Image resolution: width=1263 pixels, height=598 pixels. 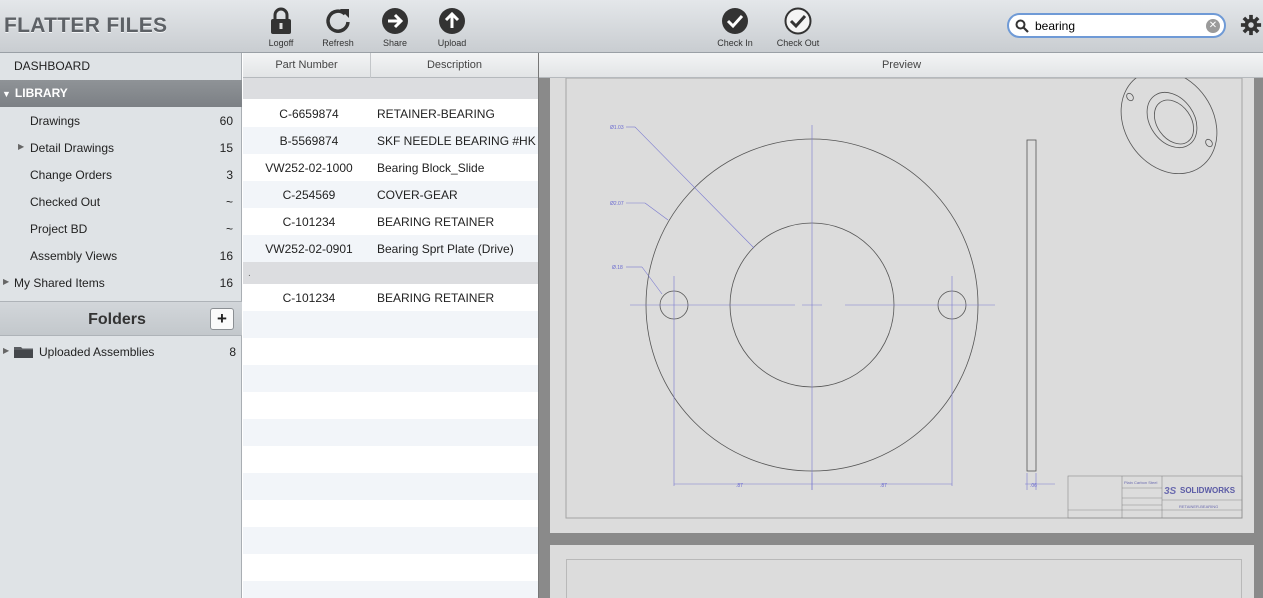 What do you see at coordinates (281, 43) in the screenshot?
I see `logoff-label: Logoff` at bounding box center [281, 43].